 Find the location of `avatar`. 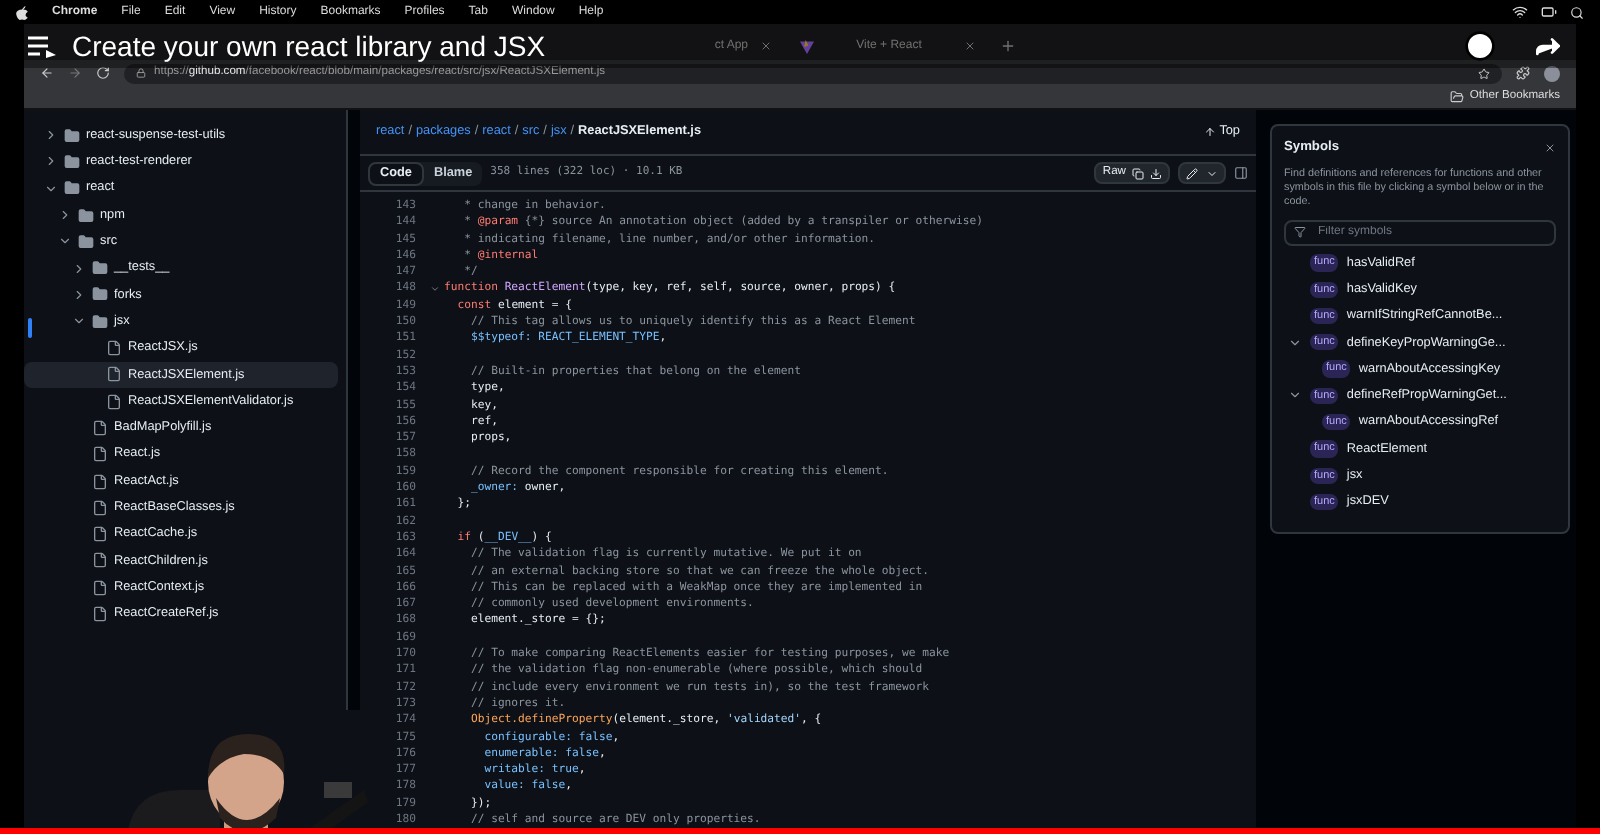

avatar is located at coordinates (1552, 73).